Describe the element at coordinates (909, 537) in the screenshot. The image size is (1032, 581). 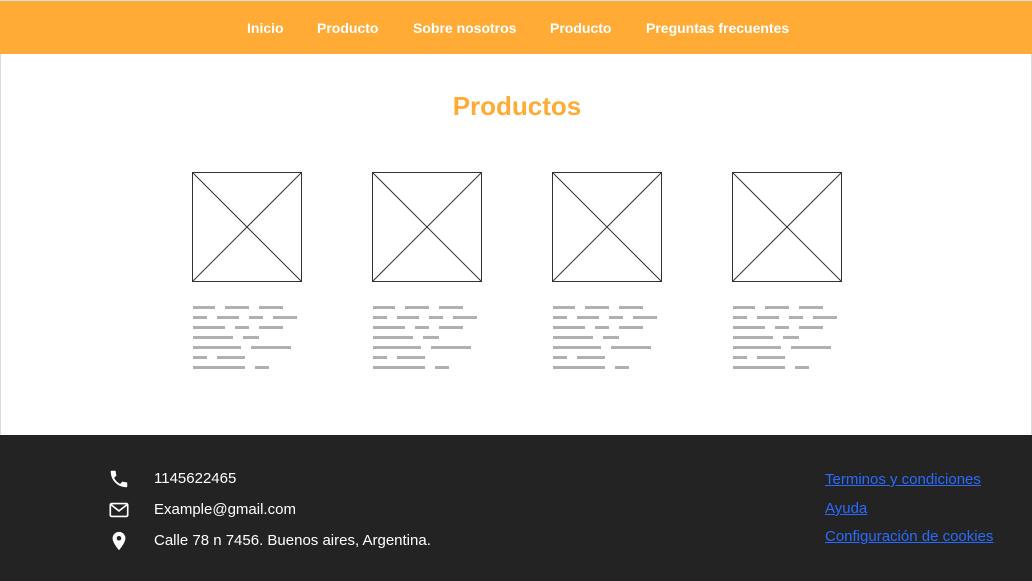
I see `footer-link-cookies: Configuración de cookies` at that location.